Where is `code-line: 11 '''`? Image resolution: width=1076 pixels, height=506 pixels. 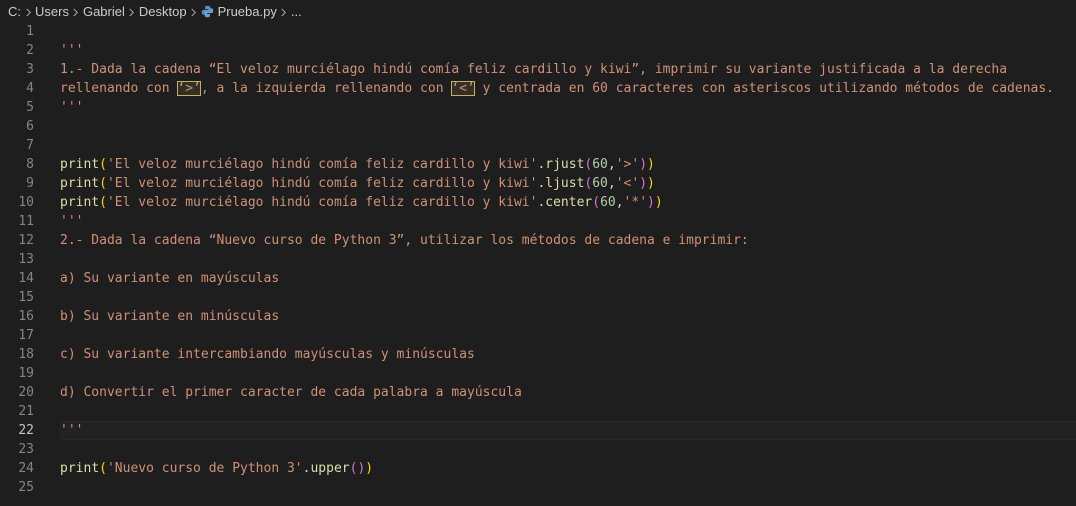 code-line: 11 ''' is located at coordinates (538, 221).